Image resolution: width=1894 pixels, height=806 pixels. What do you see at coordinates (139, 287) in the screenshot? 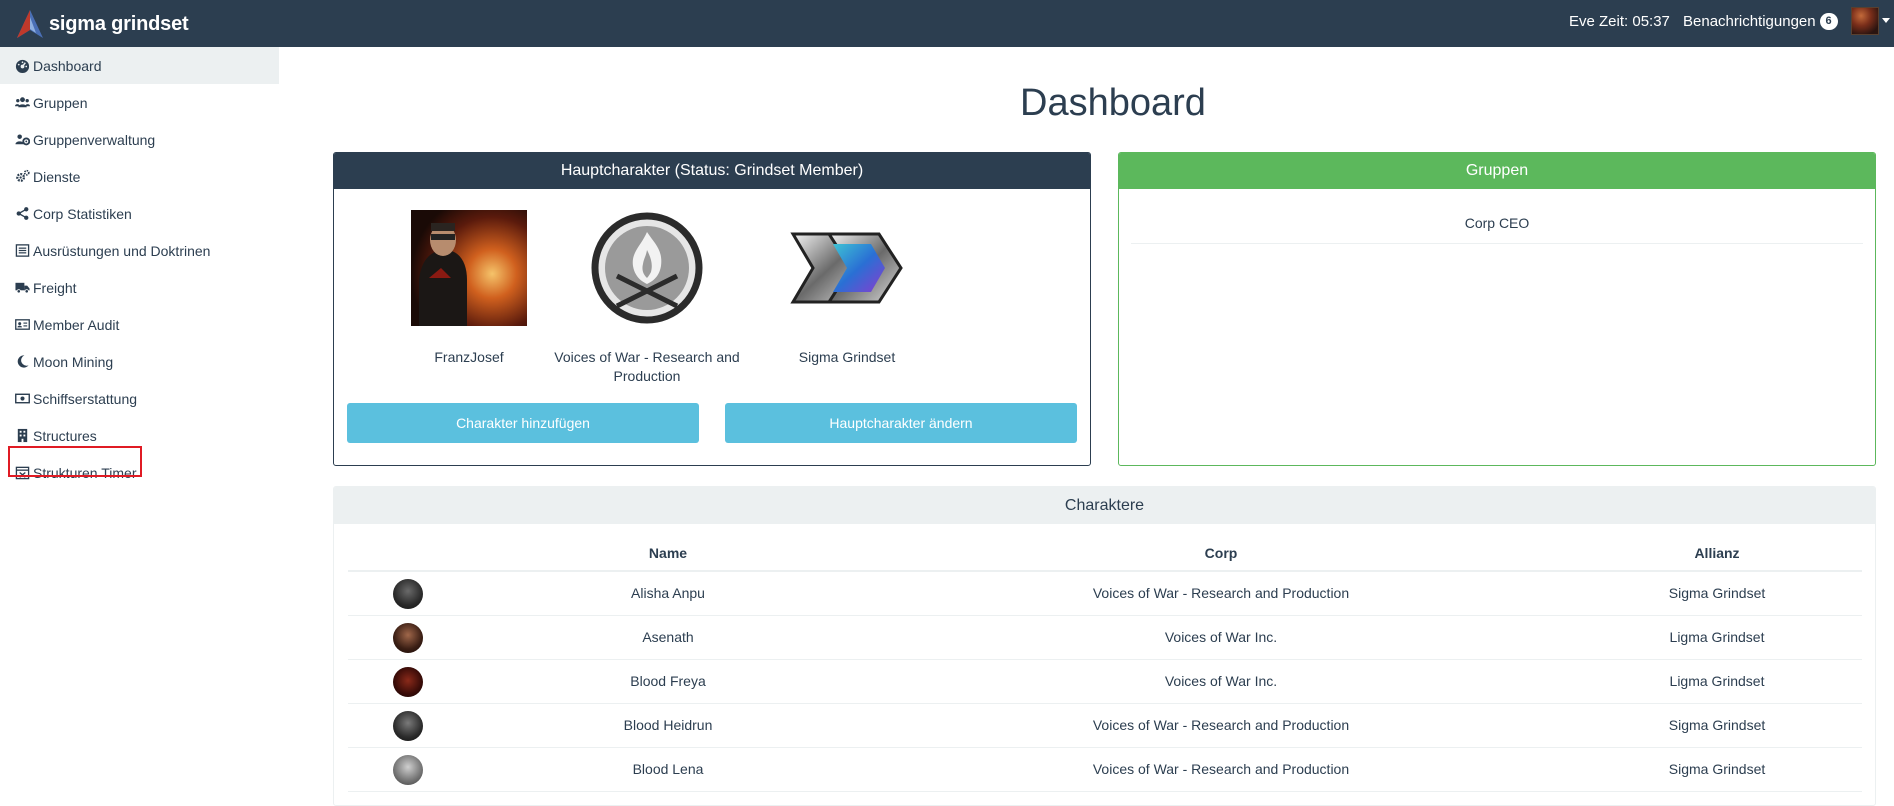
I see `sidebar-item-freight: Freight` at bounding box center [139, 287].